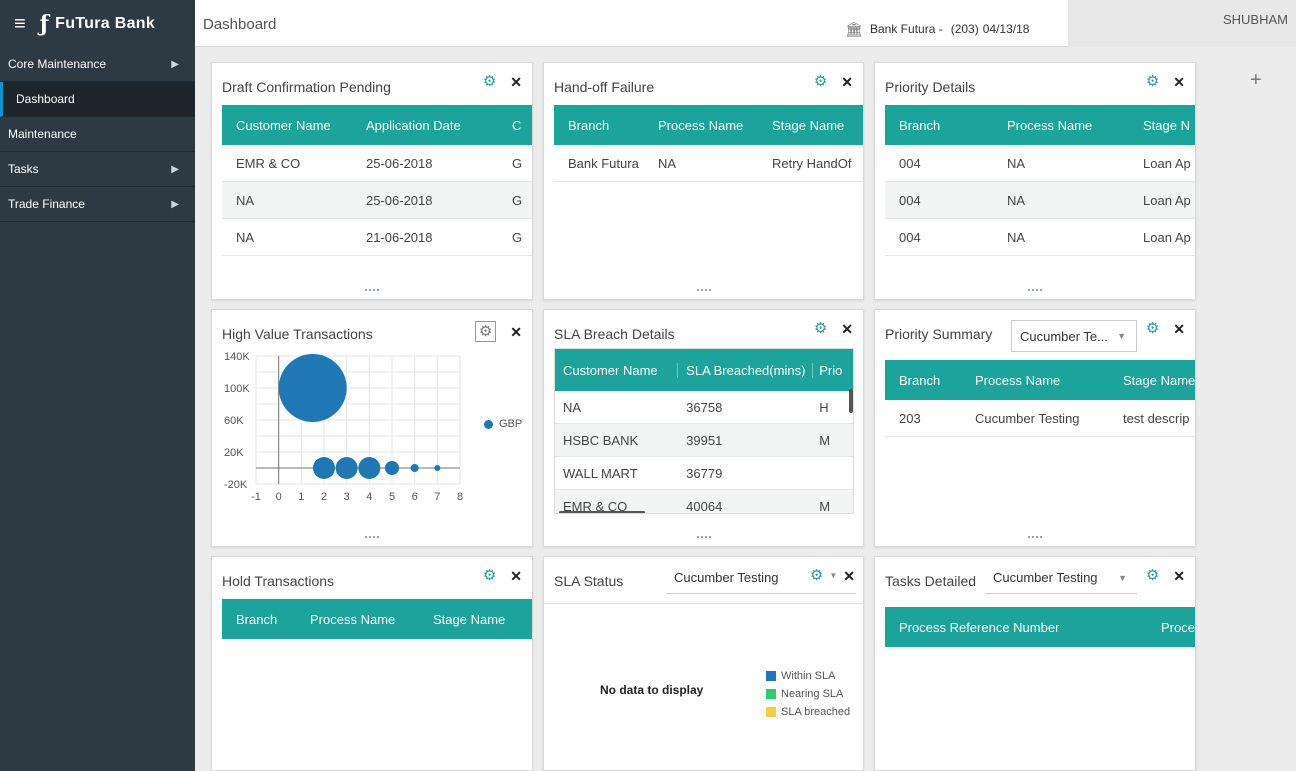 The image size is (1296, 771). I want to click on column-header: Proce, so click(1178, 627).